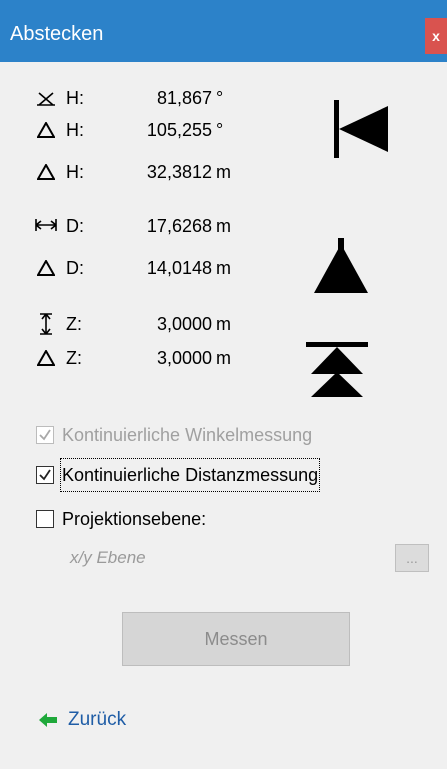 The width and height of the screenshot is (447, 769). Describe the element at coordinates (190, 475) in the screenshot. I see `checkbox-label: Kontinuierliche Distanzmessung` at that location.